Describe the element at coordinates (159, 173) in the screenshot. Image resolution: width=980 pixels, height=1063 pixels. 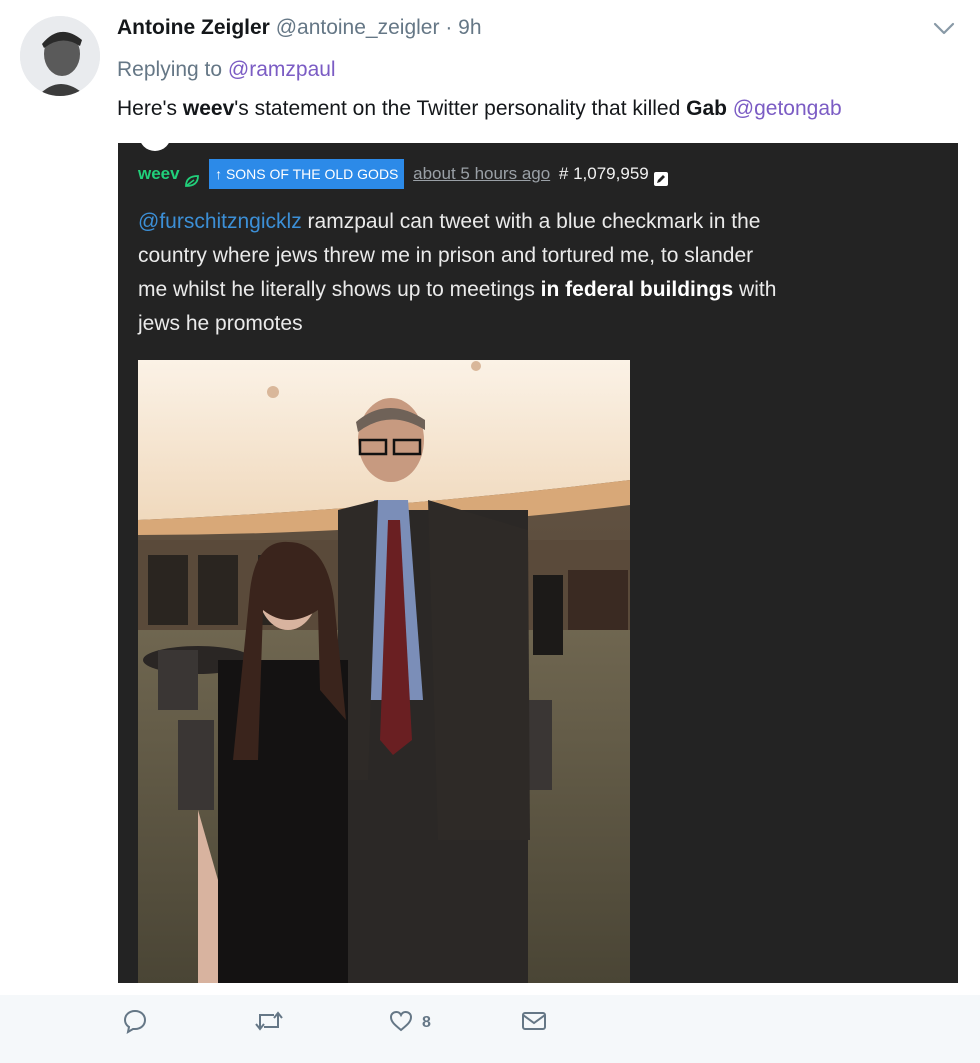
I see `gab-username: weev` at that location.